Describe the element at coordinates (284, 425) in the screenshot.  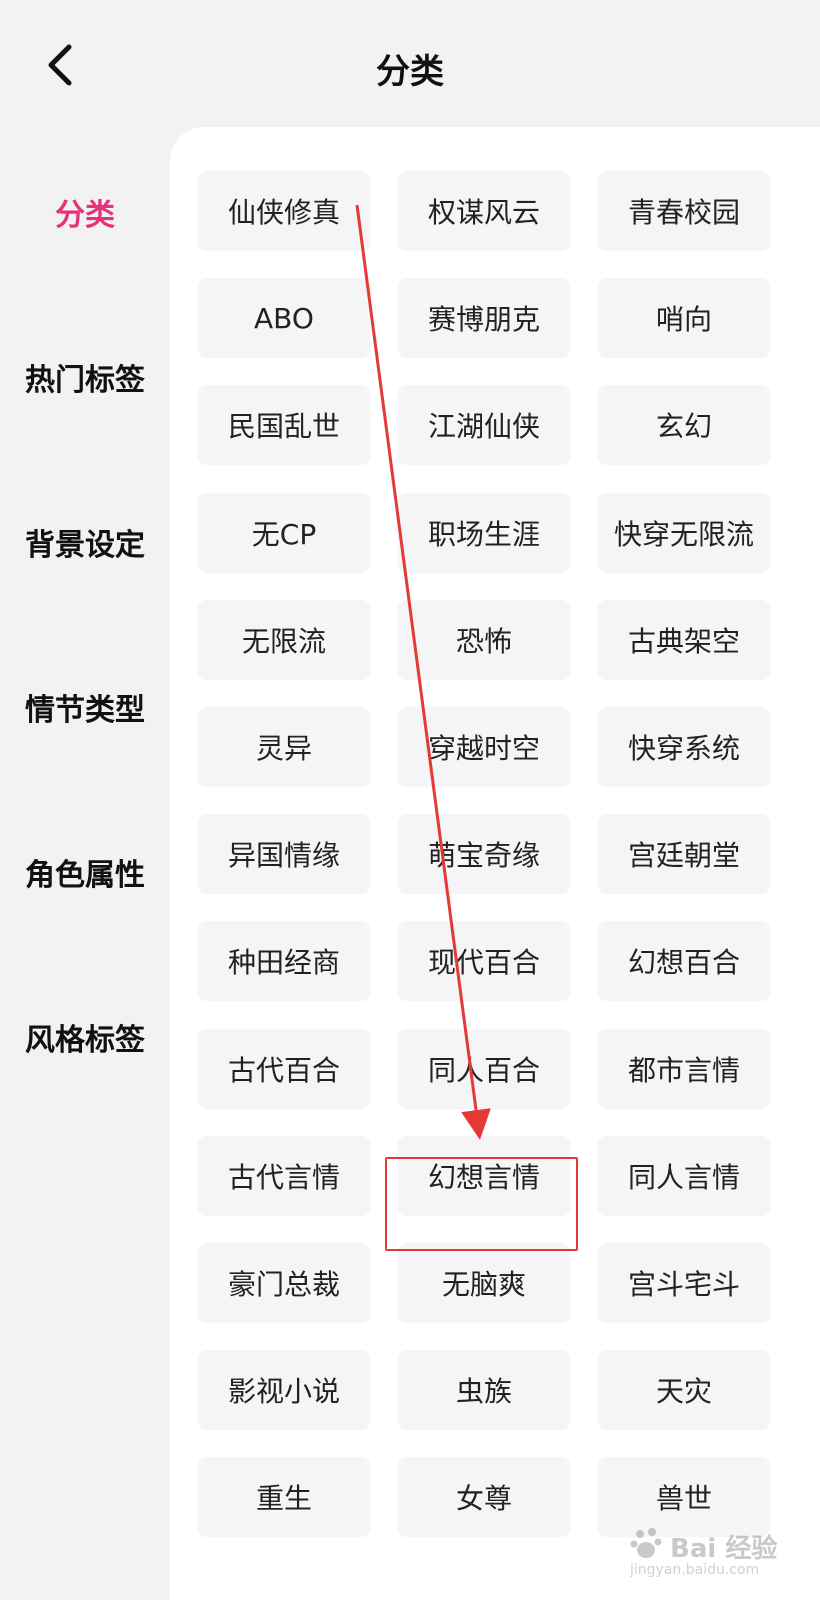
I see `tag-item: 民国乱世` at that location.